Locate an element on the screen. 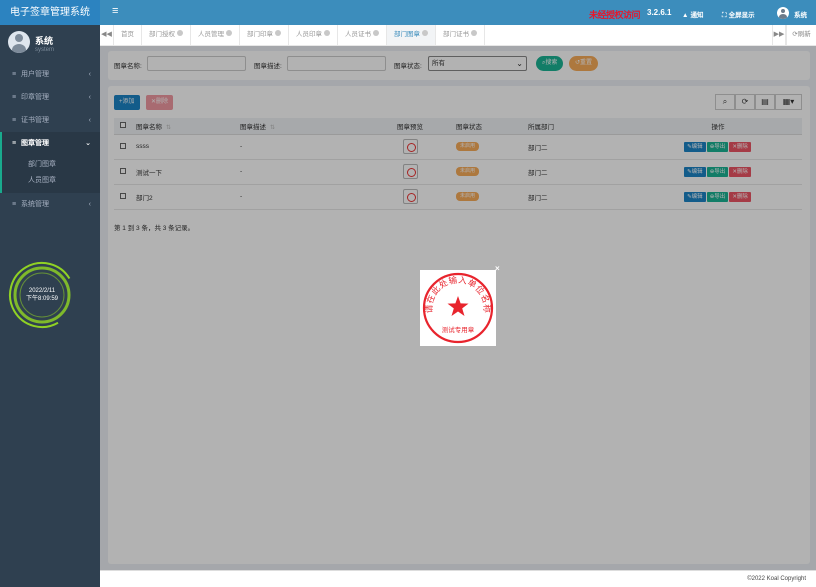 The height and width of the screenshot is (587, 816). avatar is located at coordinates (19, 42).